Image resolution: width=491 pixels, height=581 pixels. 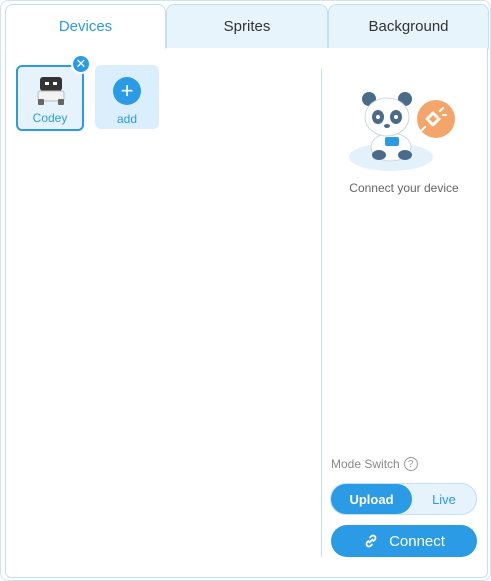 What do you see at coordinates (417, 541) in the screenshot?
I see `connect-label: Connect` at bounding box center [417, 541].